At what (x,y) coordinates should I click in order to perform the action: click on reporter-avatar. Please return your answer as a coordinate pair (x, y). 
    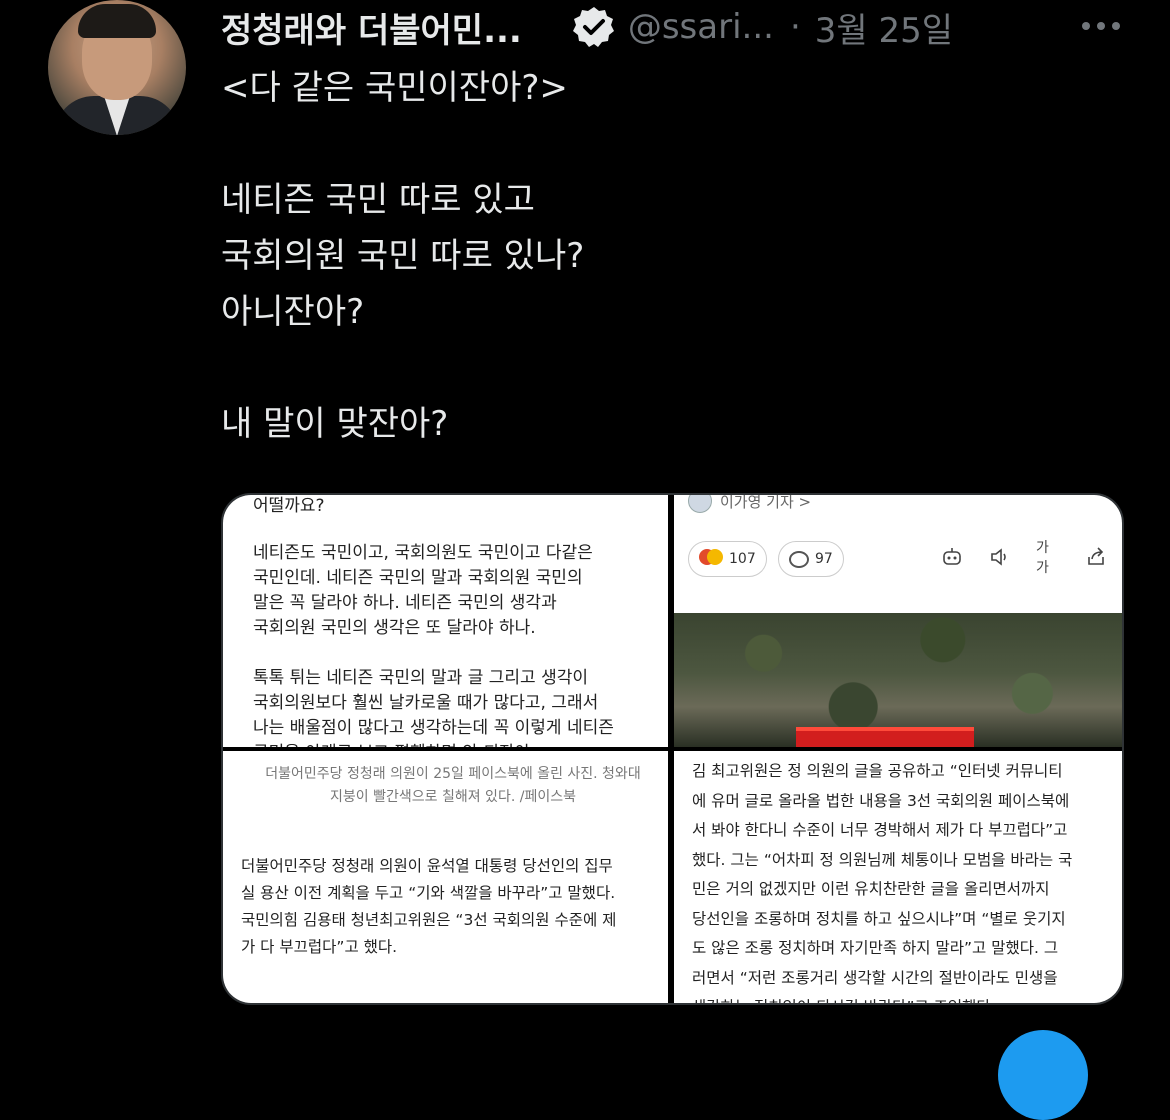
    Looking at the image, I should click on (700, 504).